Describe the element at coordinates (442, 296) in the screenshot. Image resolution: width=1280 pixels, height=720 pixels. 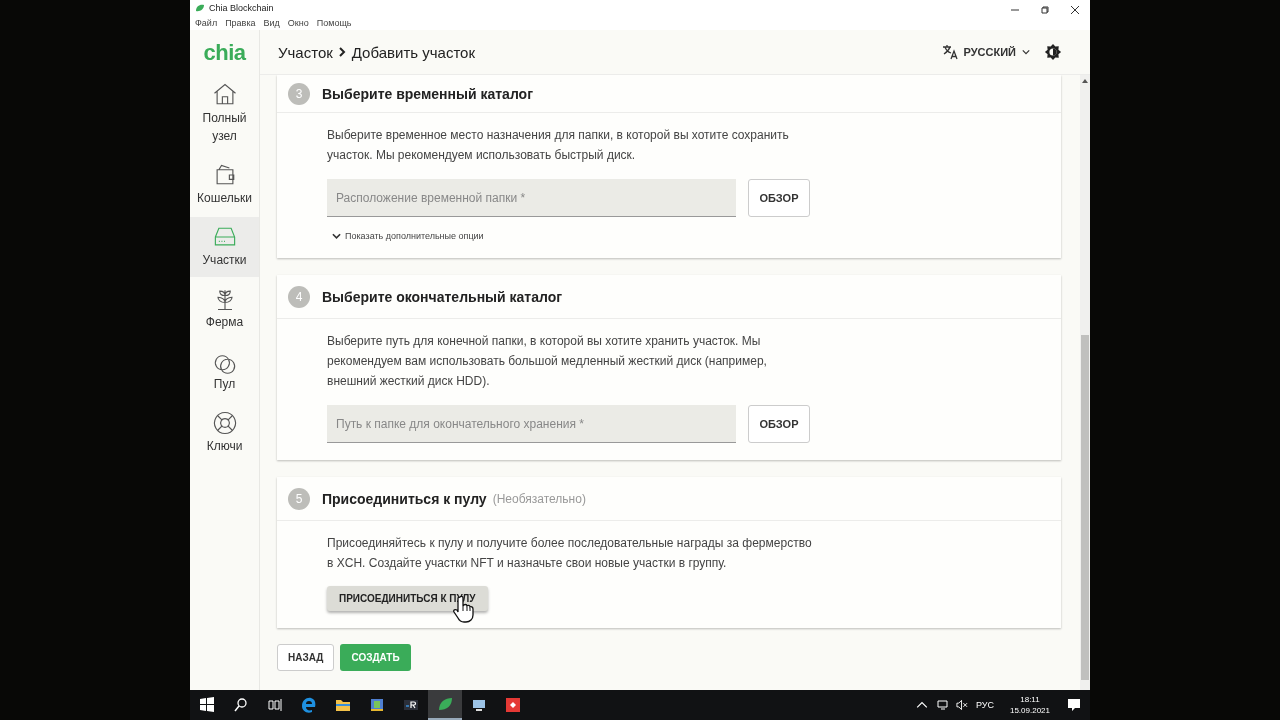
I see `step-title: Выберите окончательный каталог` at that location.